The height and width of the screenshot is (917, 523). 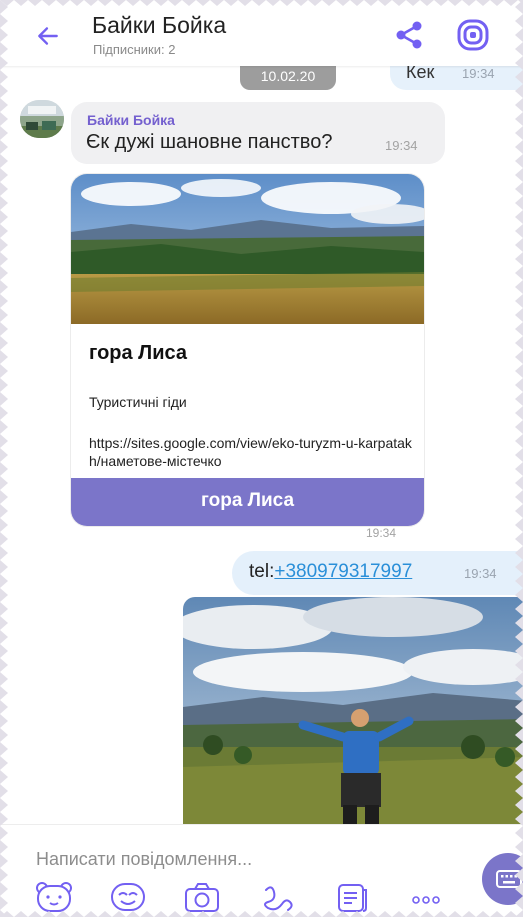 What do you see at coordinates (42, 119) in the screenshot?
I see `avatar` at bounding box center [42, 119].